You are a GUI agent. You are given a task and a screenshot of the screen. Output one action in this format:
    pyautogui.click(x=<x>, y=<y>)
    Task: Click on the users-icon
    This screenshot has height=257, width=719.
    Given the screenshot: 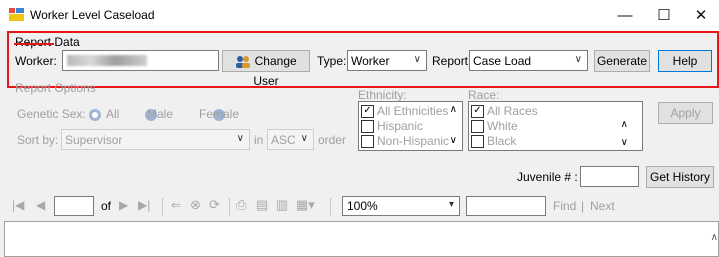 What is the action you would take?
    pyautogui.click(x=243, y=61)
    